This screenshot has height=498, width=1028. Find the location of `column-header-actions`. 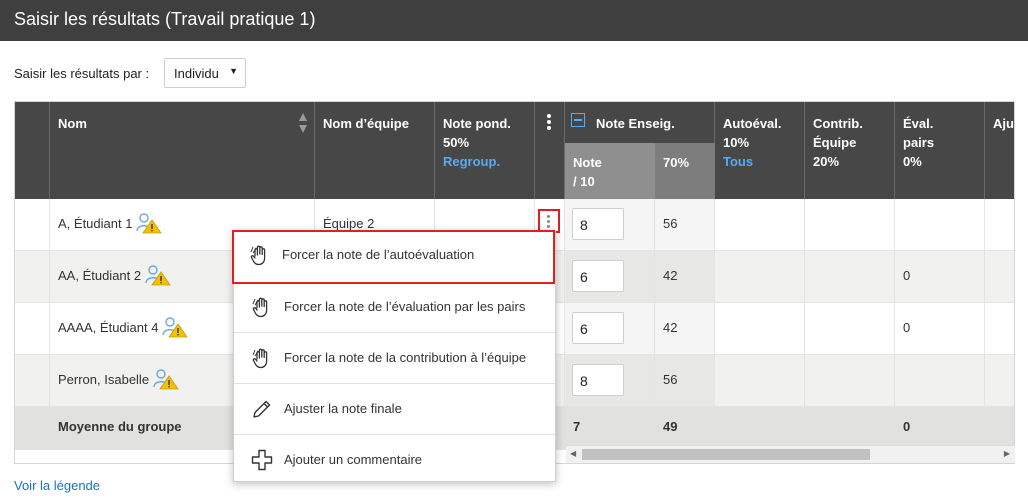

column-header-actions is located at coordinates (550, 150).